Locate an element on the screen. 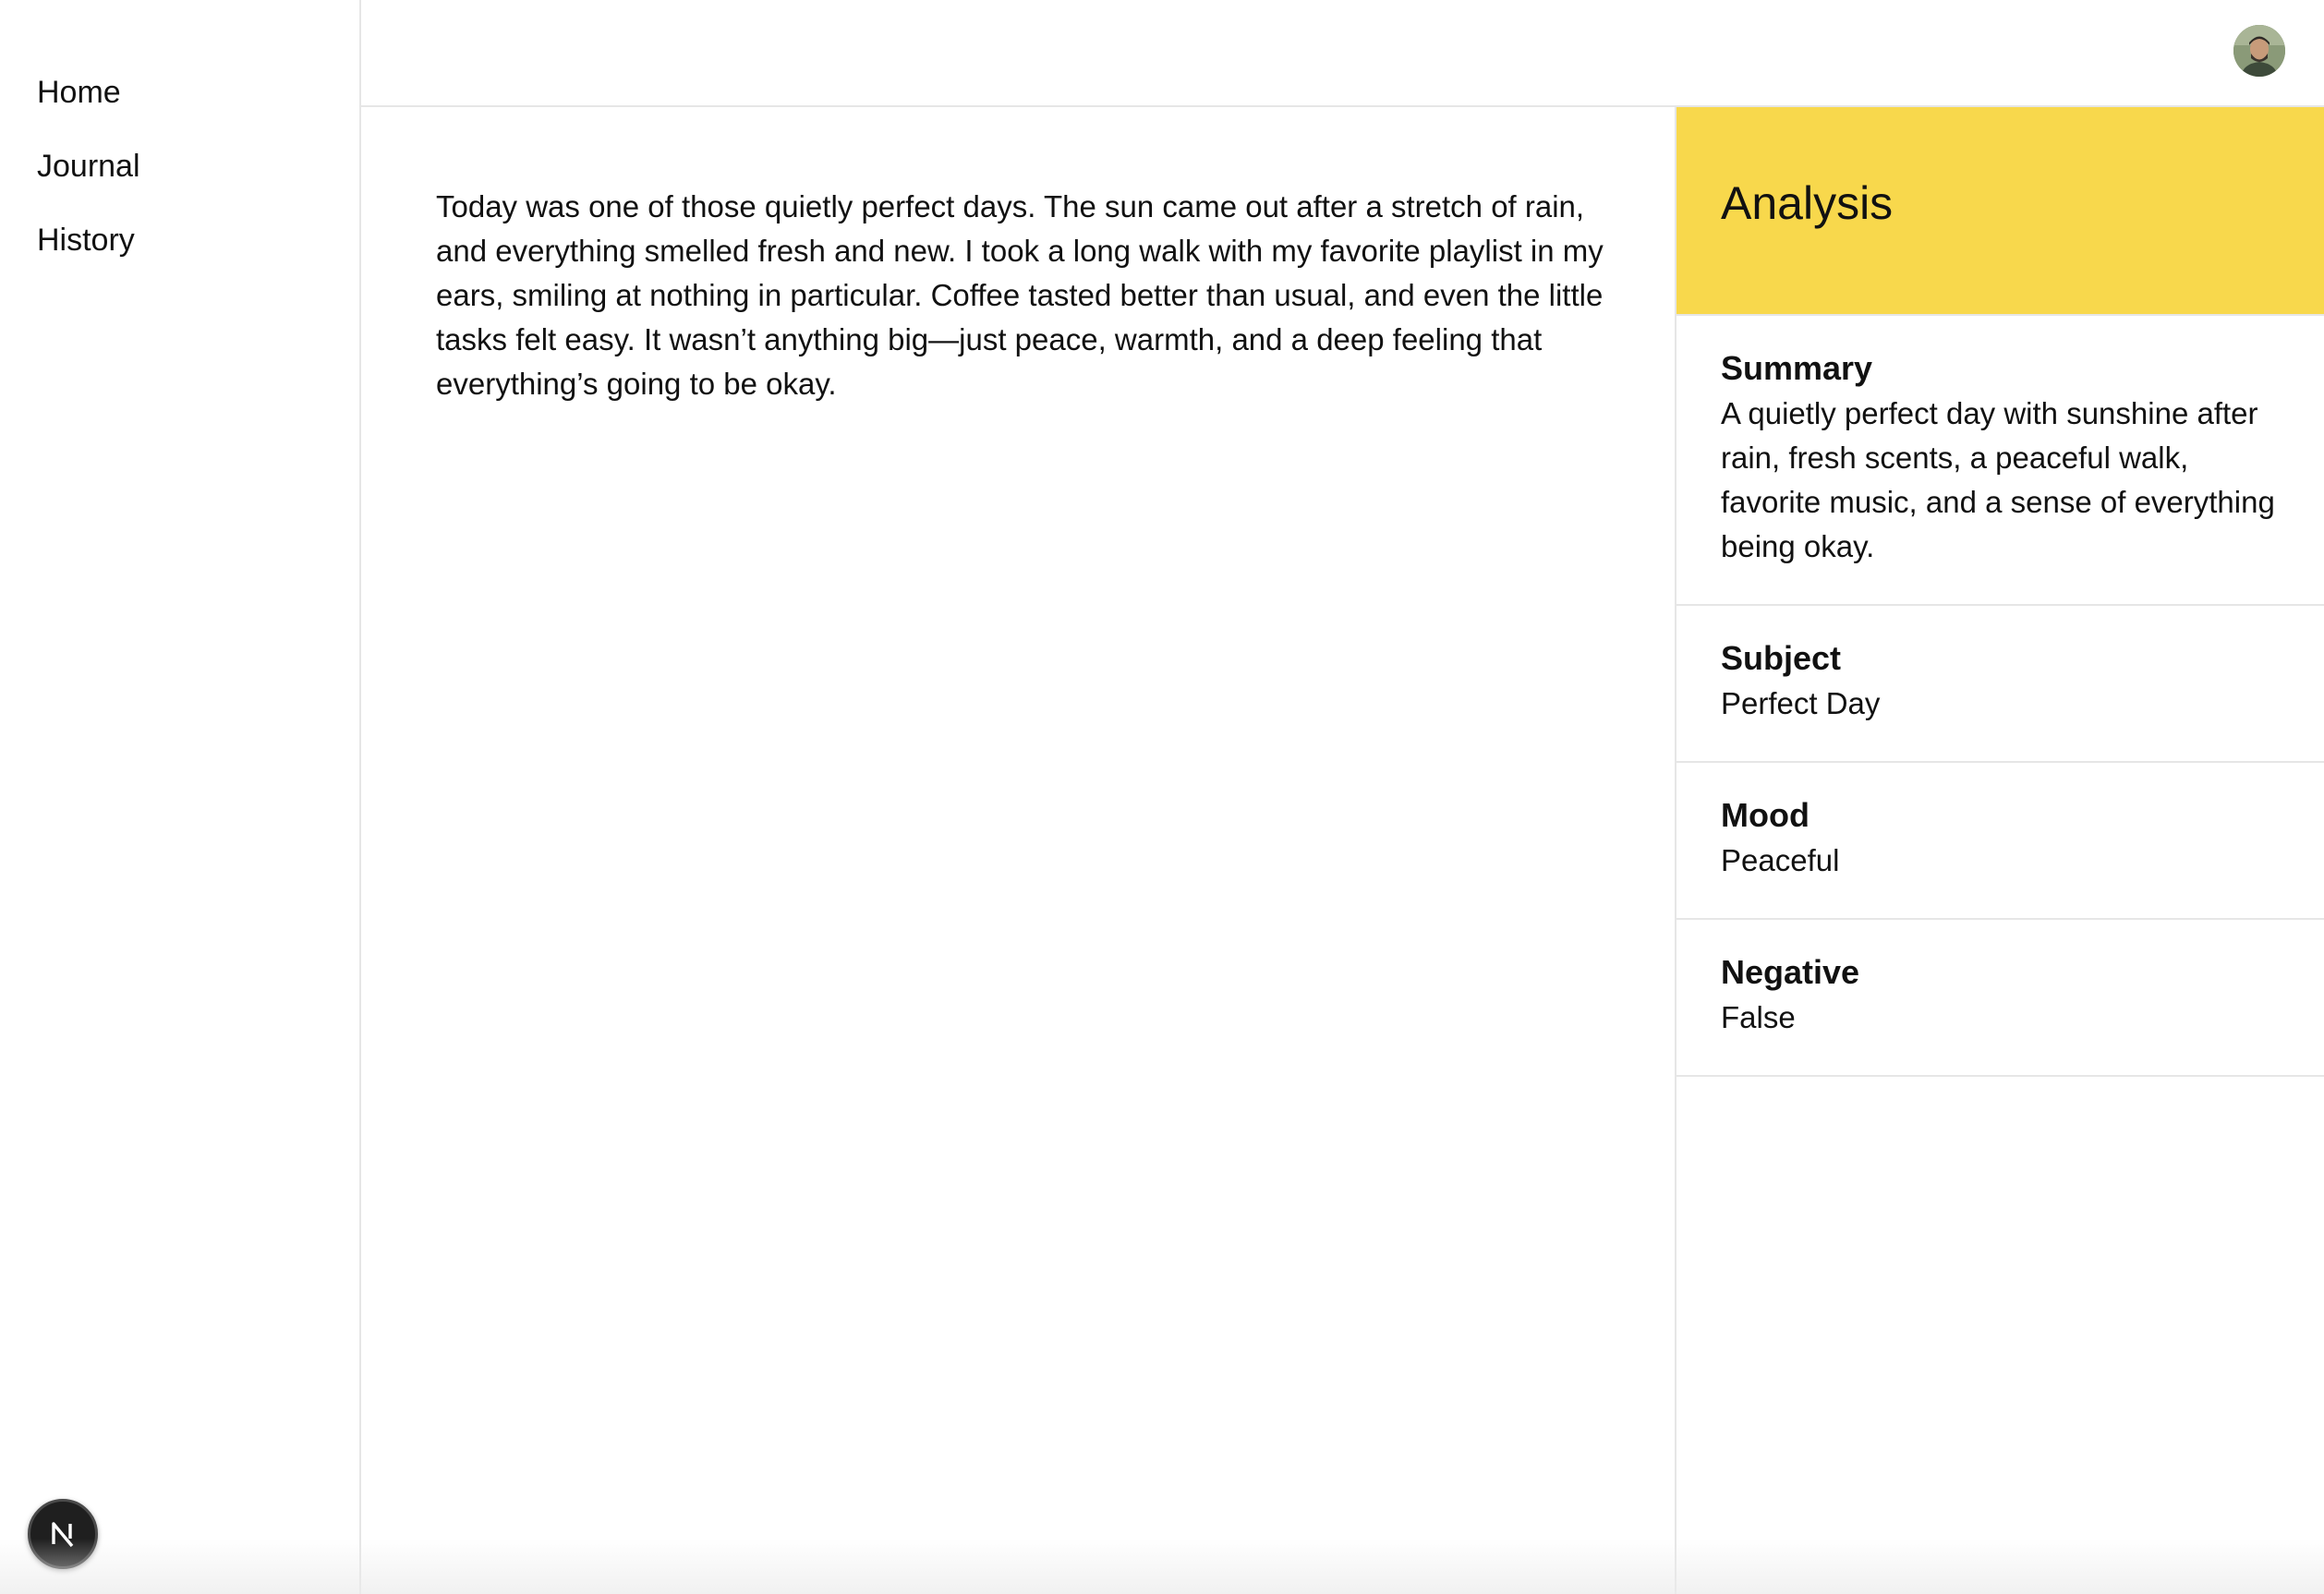 This screenshot has height=1594, width=2324. analysis-value: False is located at coordinates (1758, 1017).